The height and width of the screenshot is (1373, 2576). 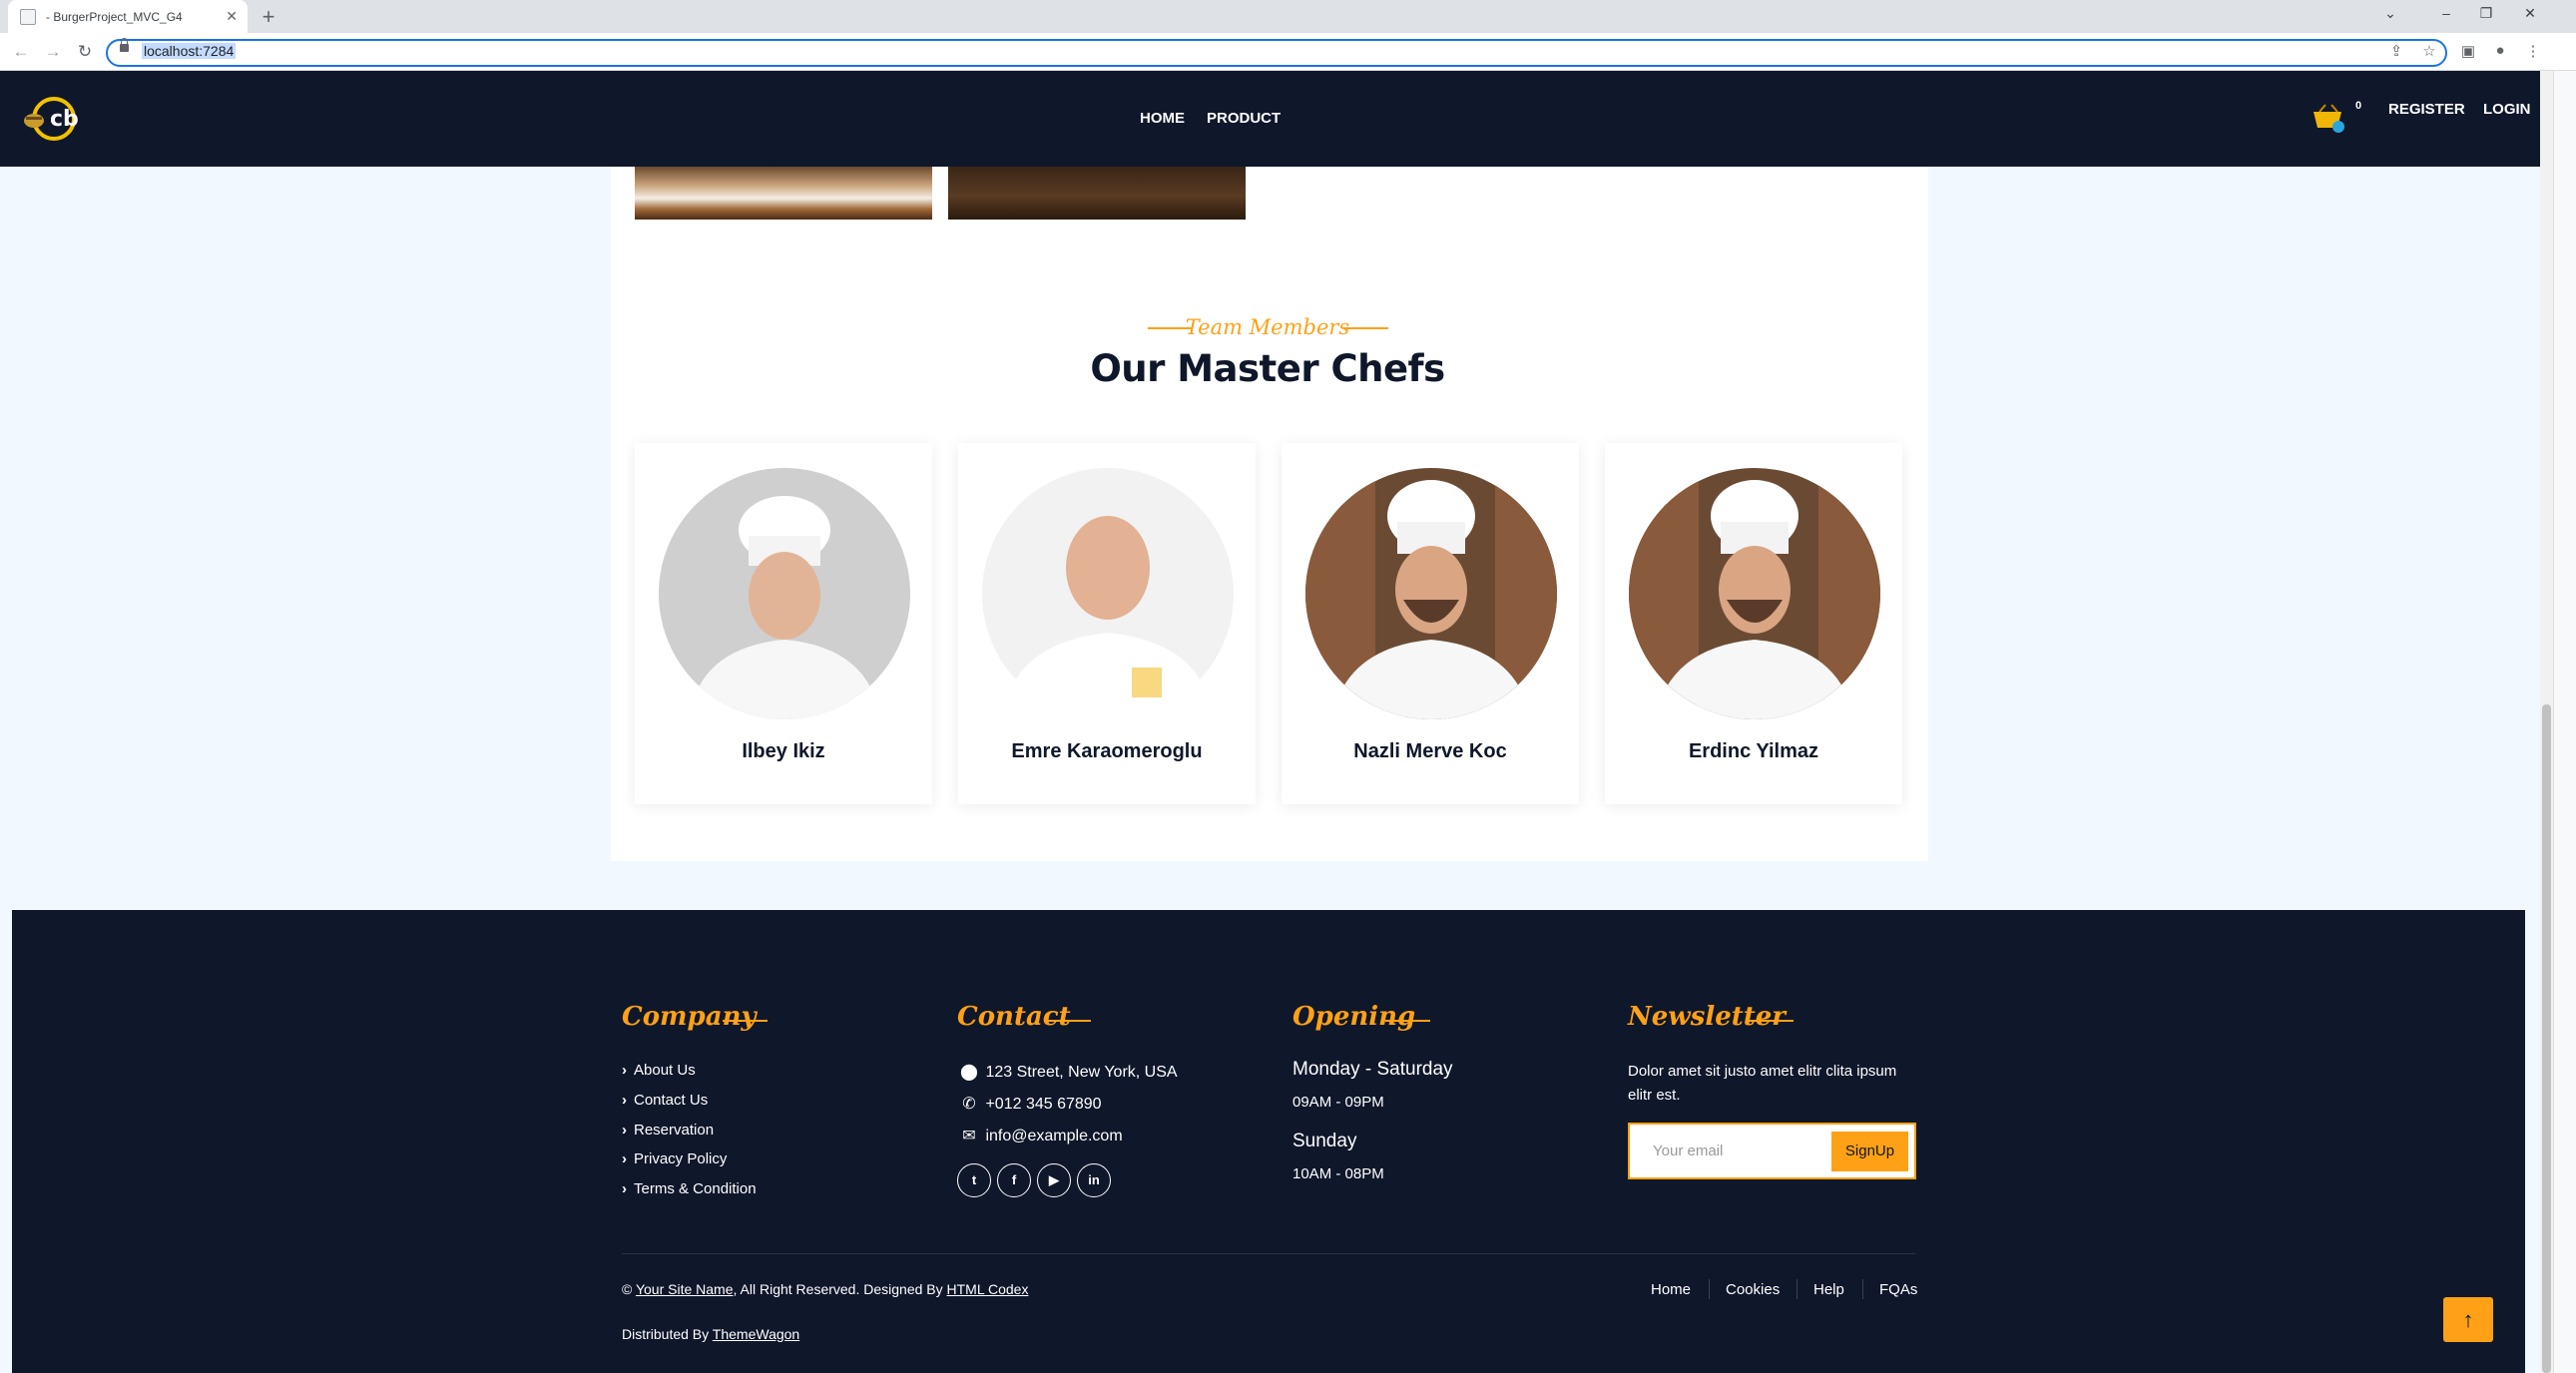 I want to click on forward-icon: →, so click(x=53, y=52).